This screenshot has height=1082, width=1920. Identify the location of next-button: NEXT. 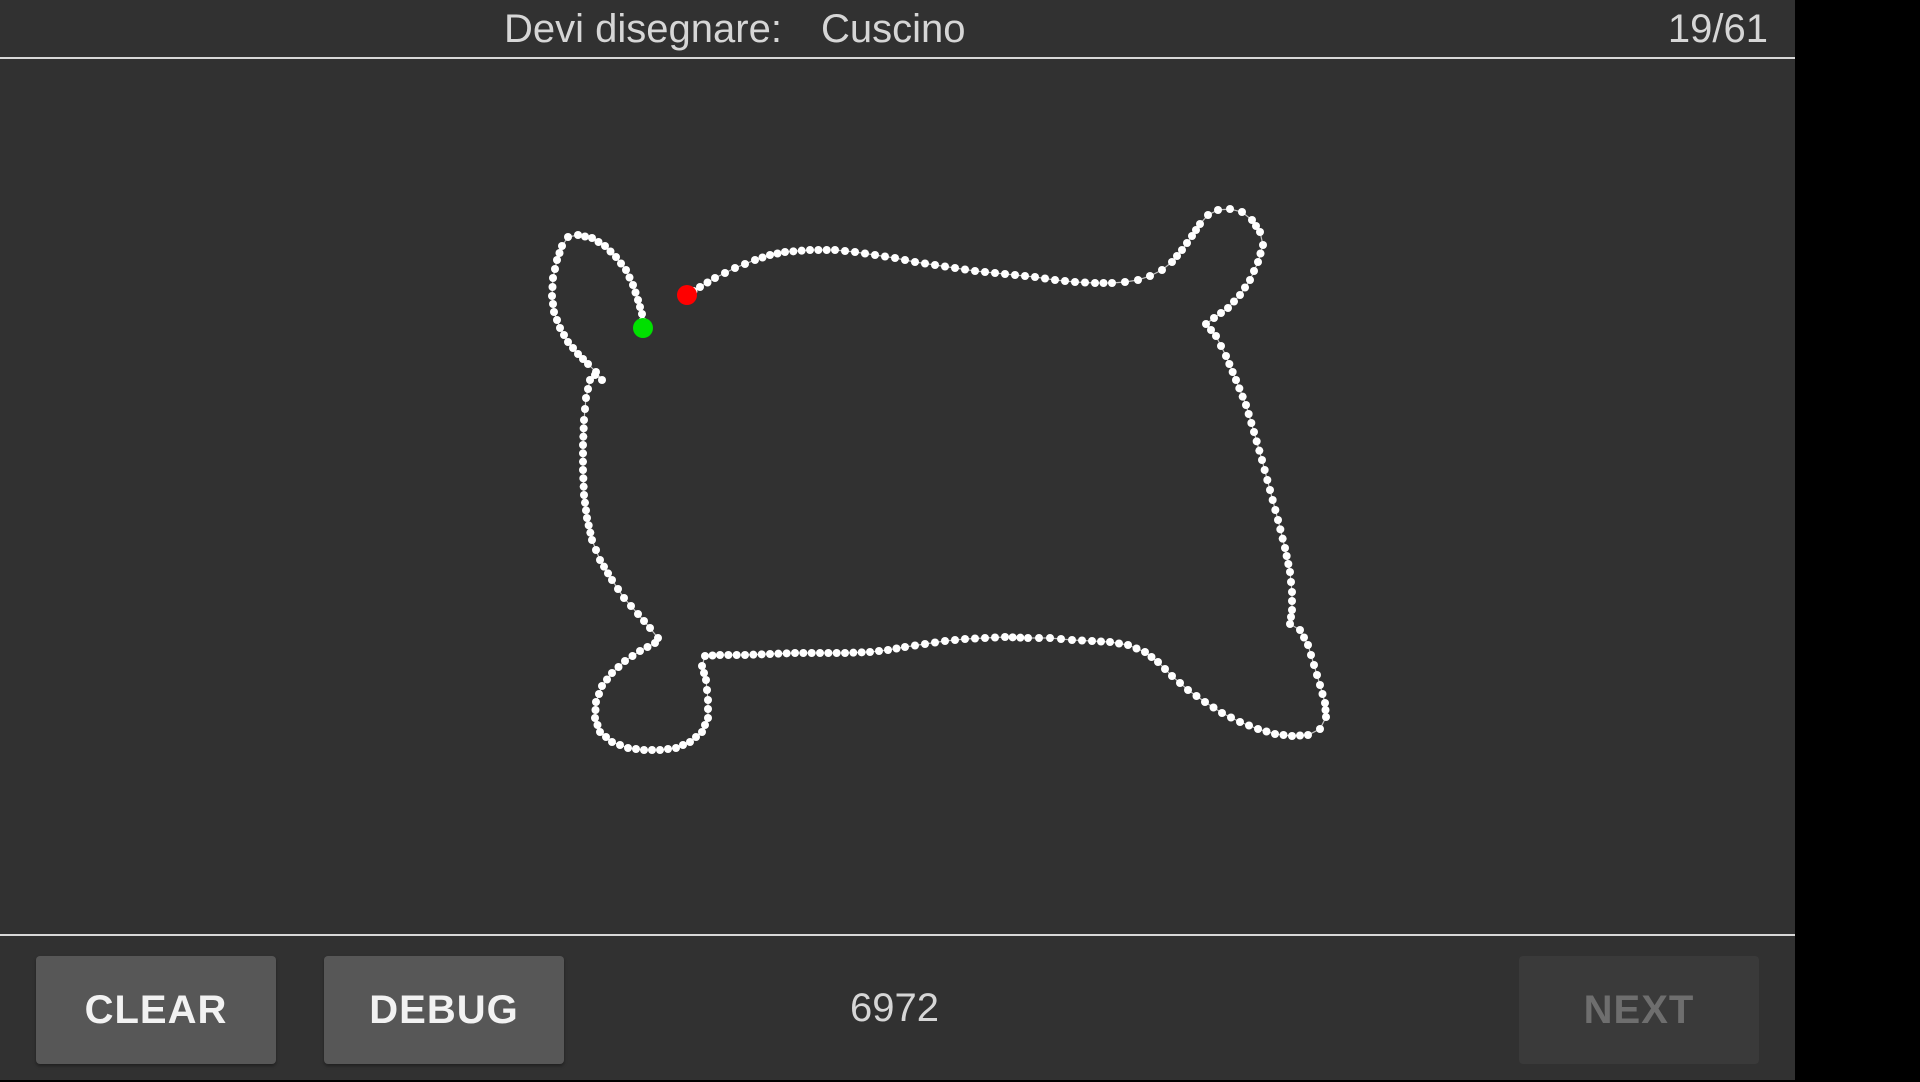
(1639, 1010).